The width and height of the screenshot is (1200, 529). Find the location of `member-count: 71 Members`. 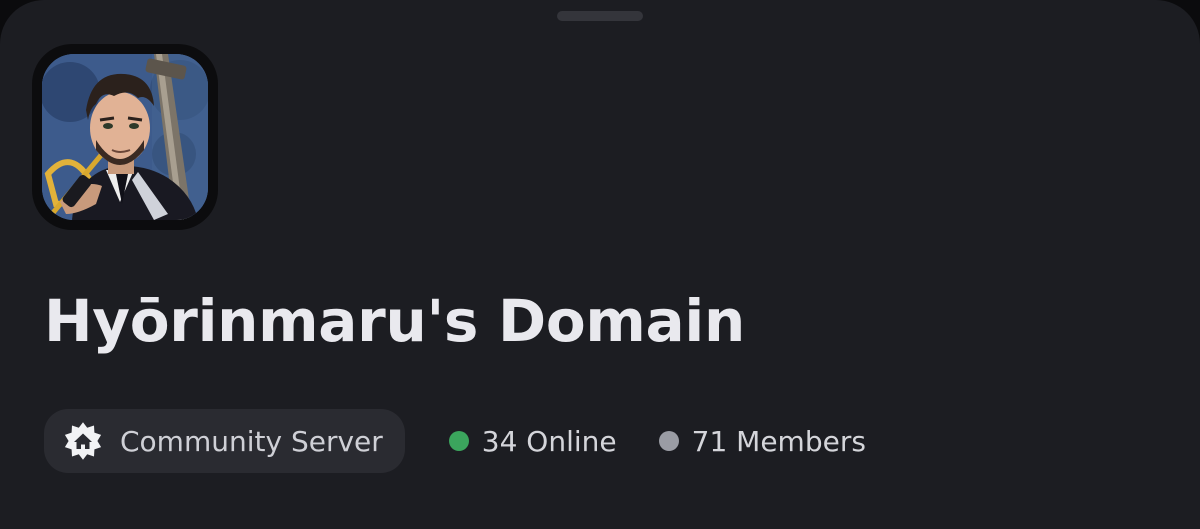

member-count: 71 Members is located at coordinates (762, 441).